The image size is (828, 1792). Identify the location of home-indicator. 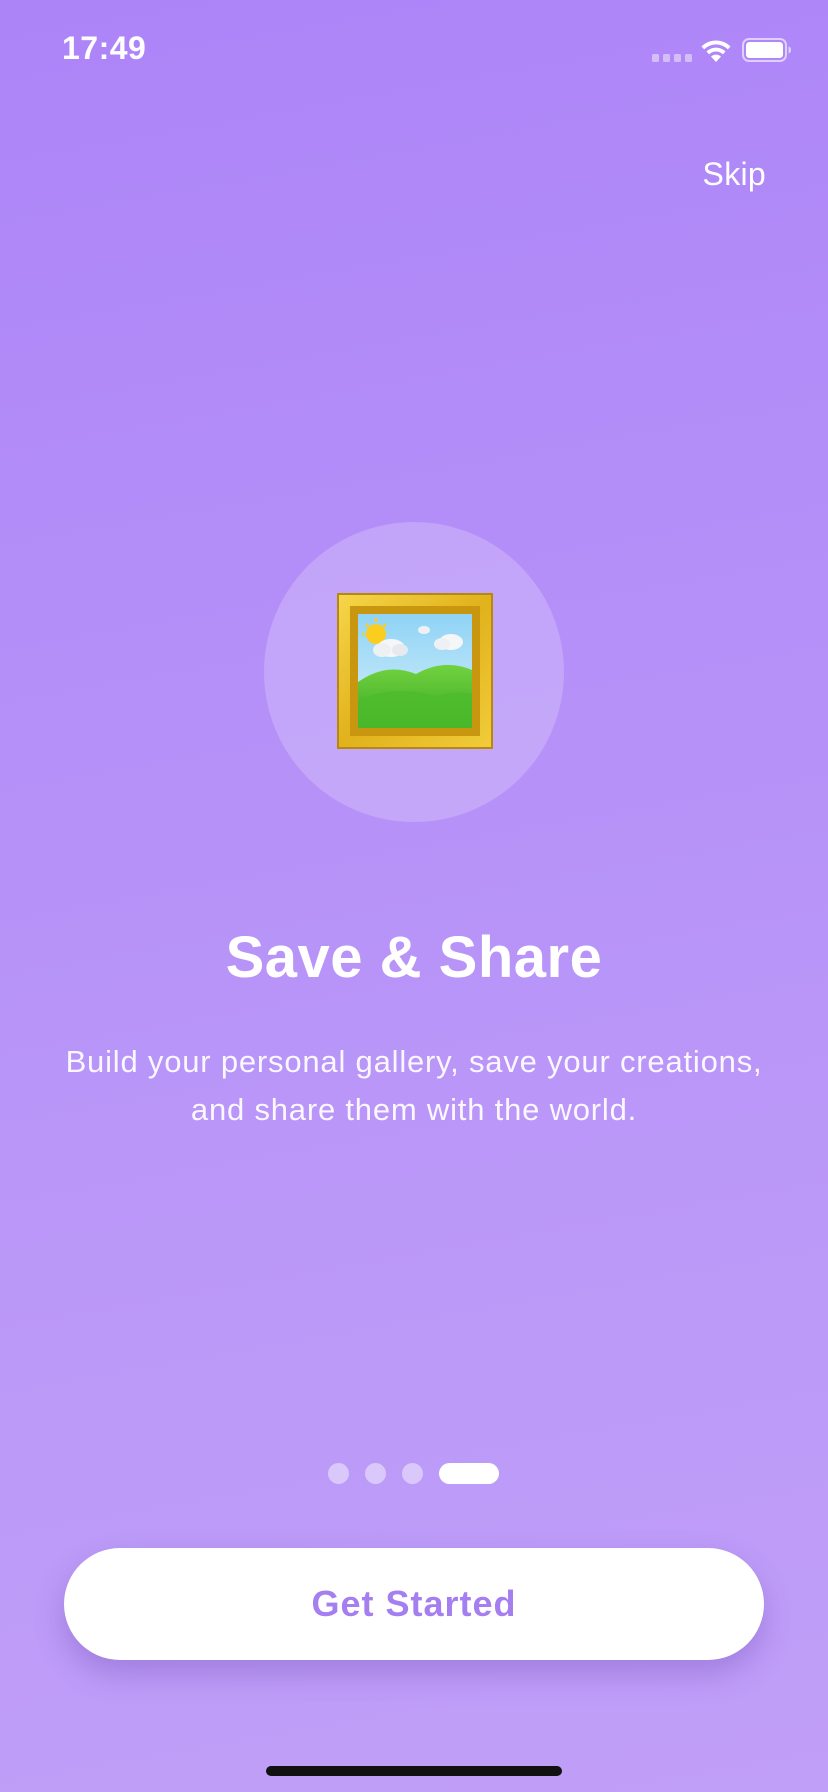
(414, 1771).